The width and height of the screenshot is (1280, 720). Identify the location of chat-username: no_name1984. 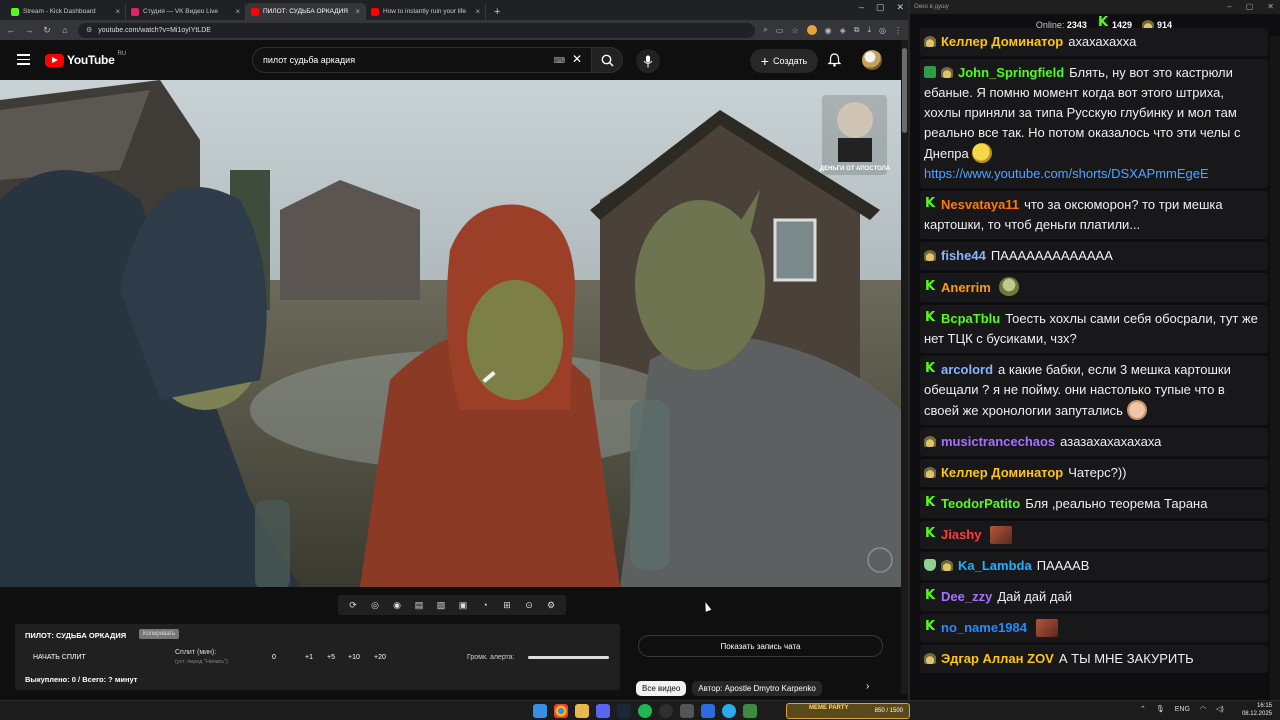
(984, 627).